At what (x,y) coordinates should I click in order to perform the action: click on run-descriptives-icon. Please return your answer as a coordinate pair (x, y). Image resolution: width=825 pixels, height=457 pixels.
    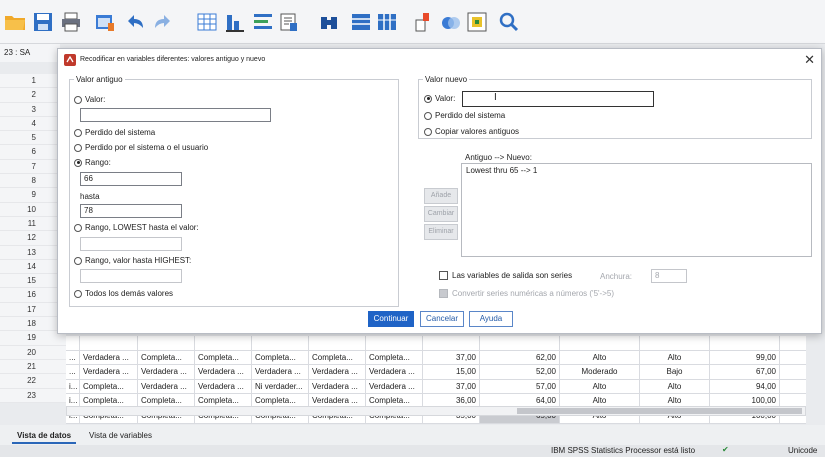
    Looking at the image, I should click on (289, 22).